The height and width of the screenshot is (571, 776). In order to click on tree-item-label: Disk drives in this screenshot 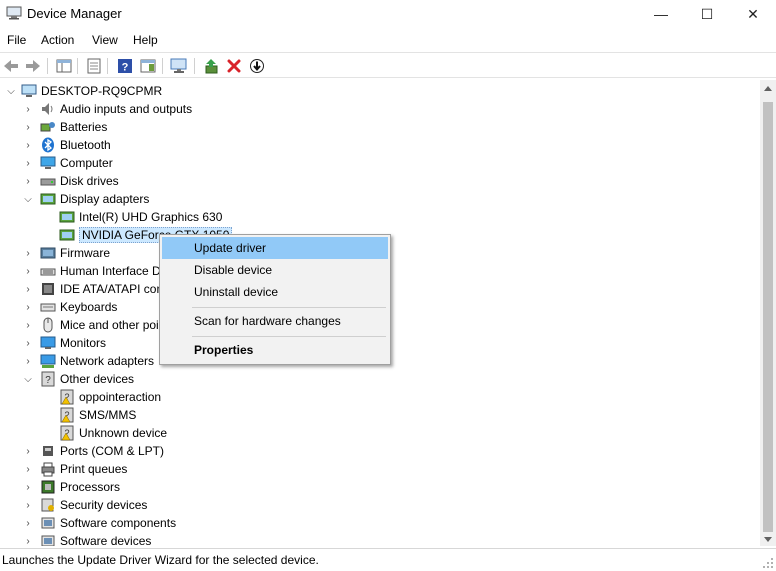, I will do `click(89, 181)`.